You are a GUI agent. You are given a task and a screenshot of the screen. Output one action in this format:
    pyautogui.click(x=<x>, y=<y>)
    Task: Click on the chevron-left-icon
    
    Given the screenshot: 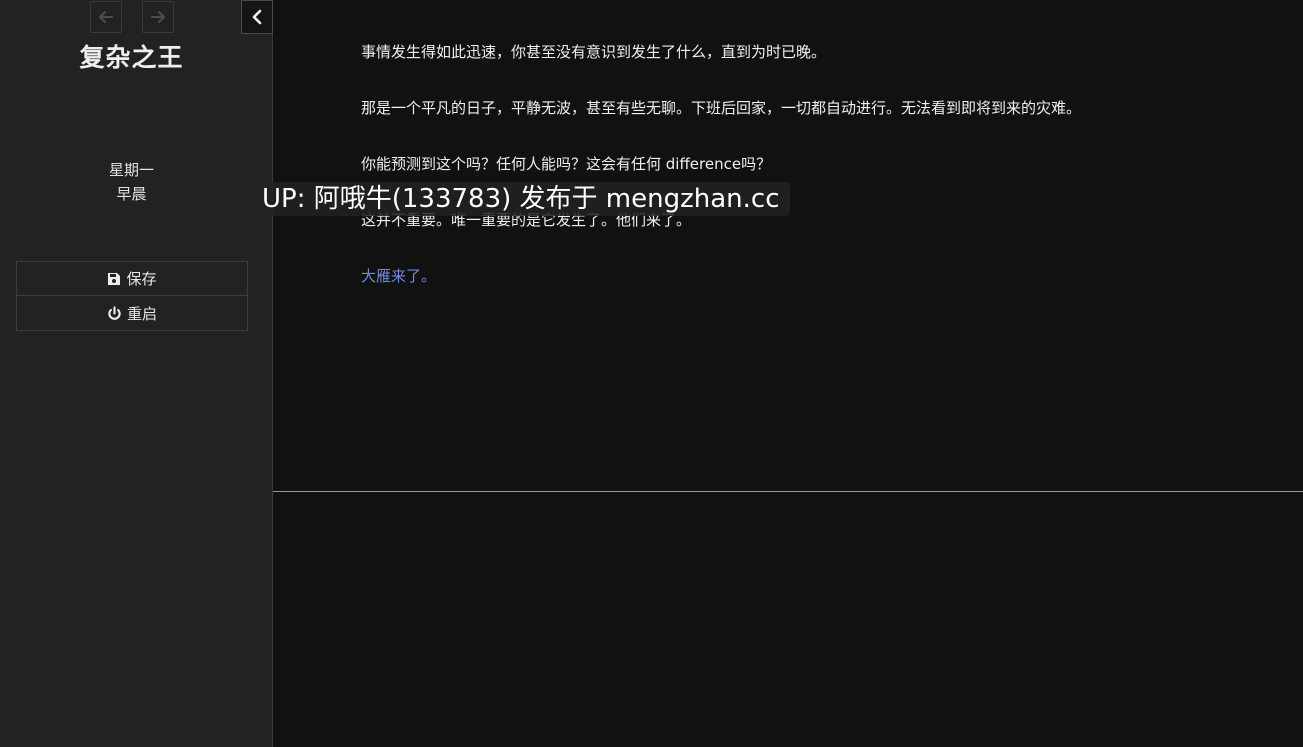 What is the action you would take?
    pyautogui.click(x=257, y=17)
    